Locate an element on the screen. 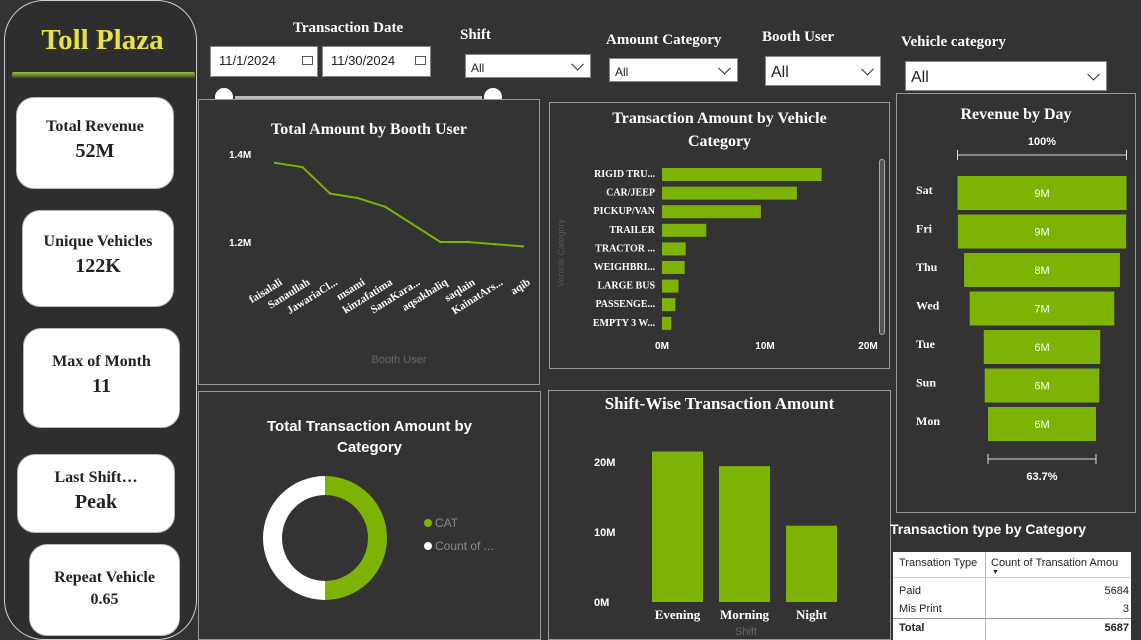  kpi-last-shift: Last Shift… Peak is located at coordinates (96, 493).